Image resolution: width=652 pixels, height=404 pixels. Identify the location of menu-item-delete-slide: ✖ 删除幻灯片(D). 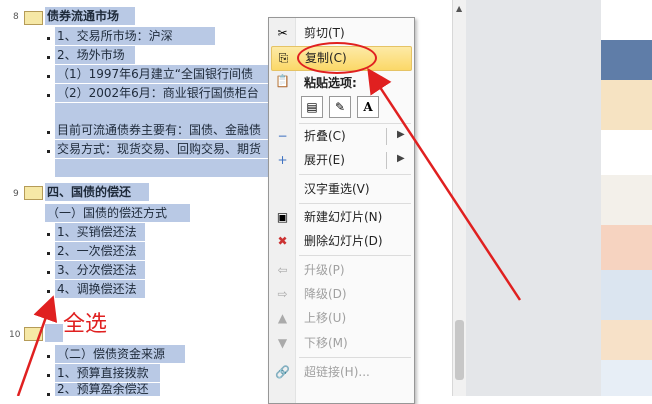
(341, 241).